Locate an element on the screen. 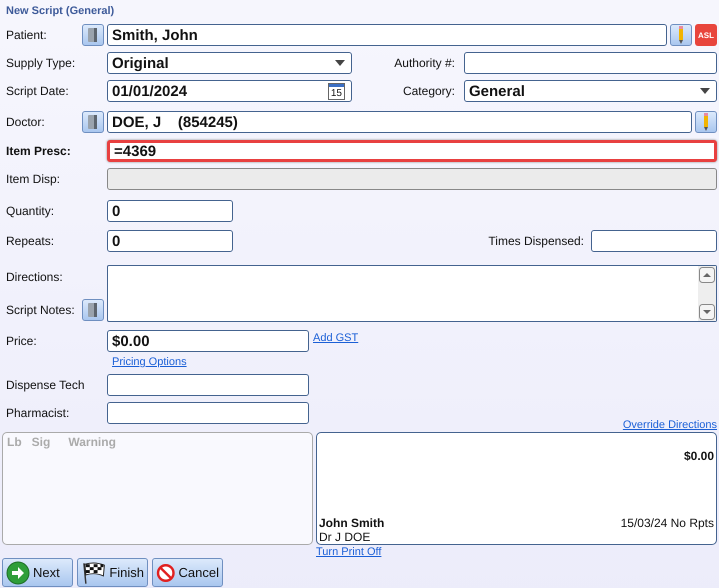  quantity-field: 0 is located at coordinates (170, 211).